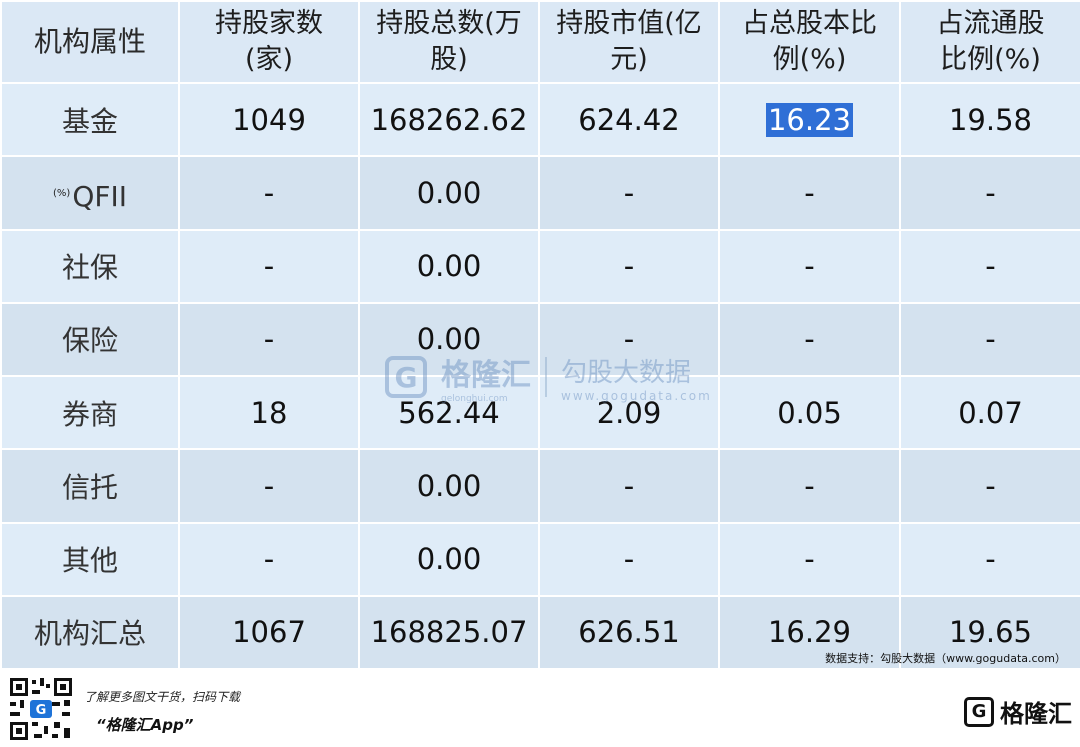 Image resolution: width=1080 pixels, height=747 pixels. I want to click on row-category: 信托, so click(90, 486).